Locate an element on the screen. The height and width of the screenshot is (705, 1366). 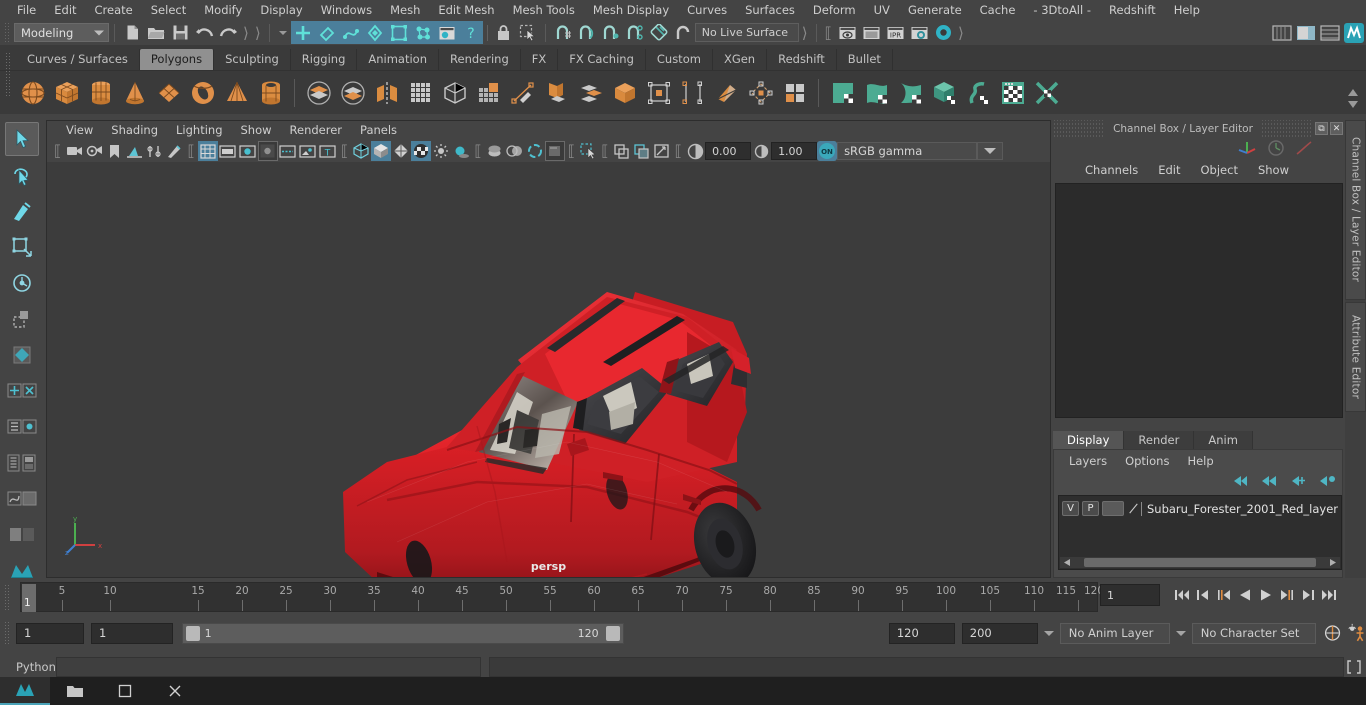
animation-preferences-icon is located at coordinates (1332, 633).